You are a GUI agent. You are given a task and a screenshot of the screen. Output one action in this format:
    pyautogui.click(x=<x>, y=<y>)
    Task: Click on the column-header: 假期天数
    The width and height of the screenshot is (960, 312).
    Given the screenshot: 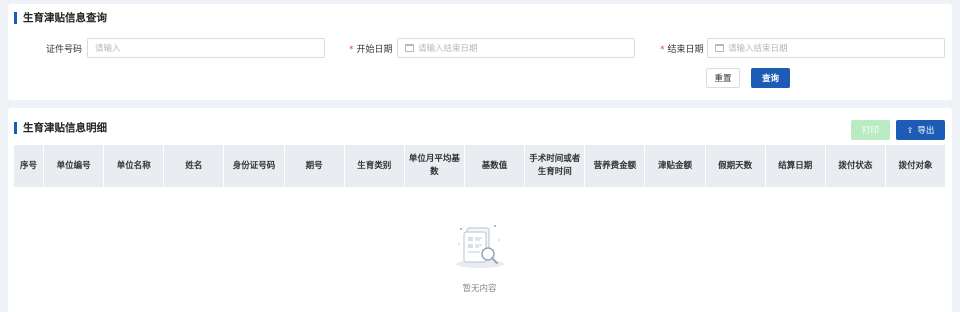 What is the action you would take?
    pyautogui.click(x=736, y=166)
    